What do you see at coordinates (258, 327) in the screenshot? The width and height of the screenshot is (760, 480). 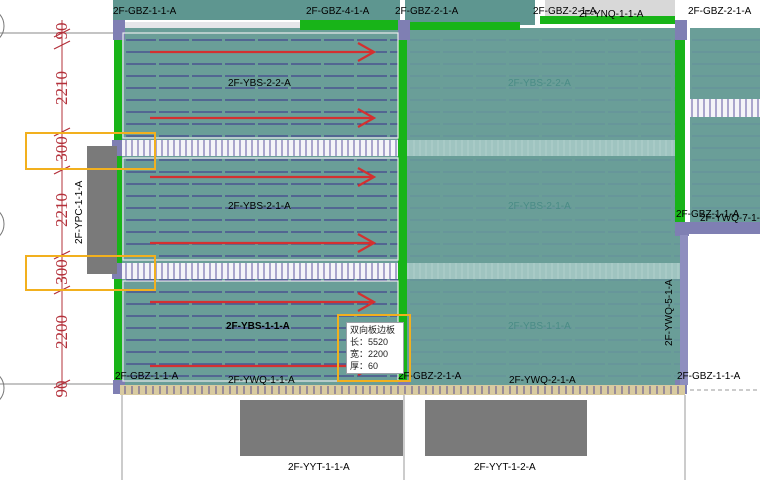 I see `slab-label-selected: 2F-YBS-1-1-A` at bounding box center [258, 327].